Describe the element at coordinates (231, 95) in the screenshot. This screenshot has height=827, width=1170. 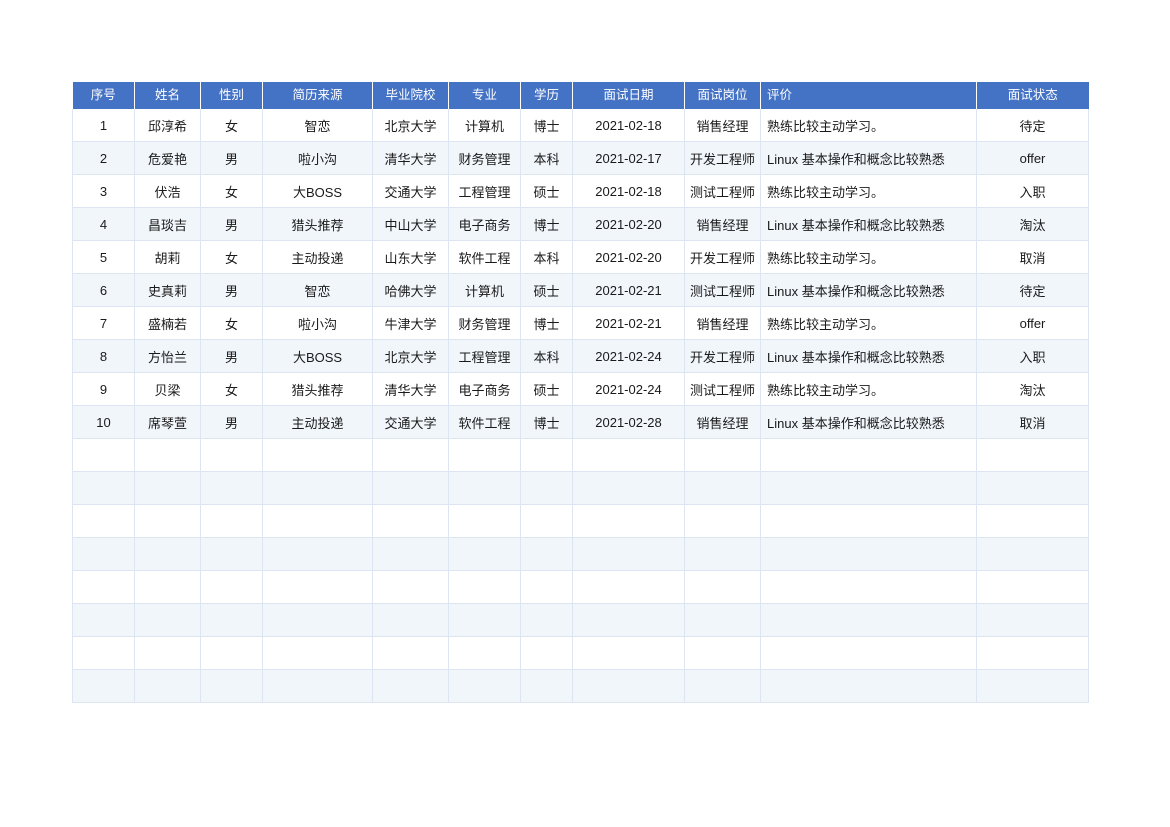
I see `column-header-gender: 性别` at that location.